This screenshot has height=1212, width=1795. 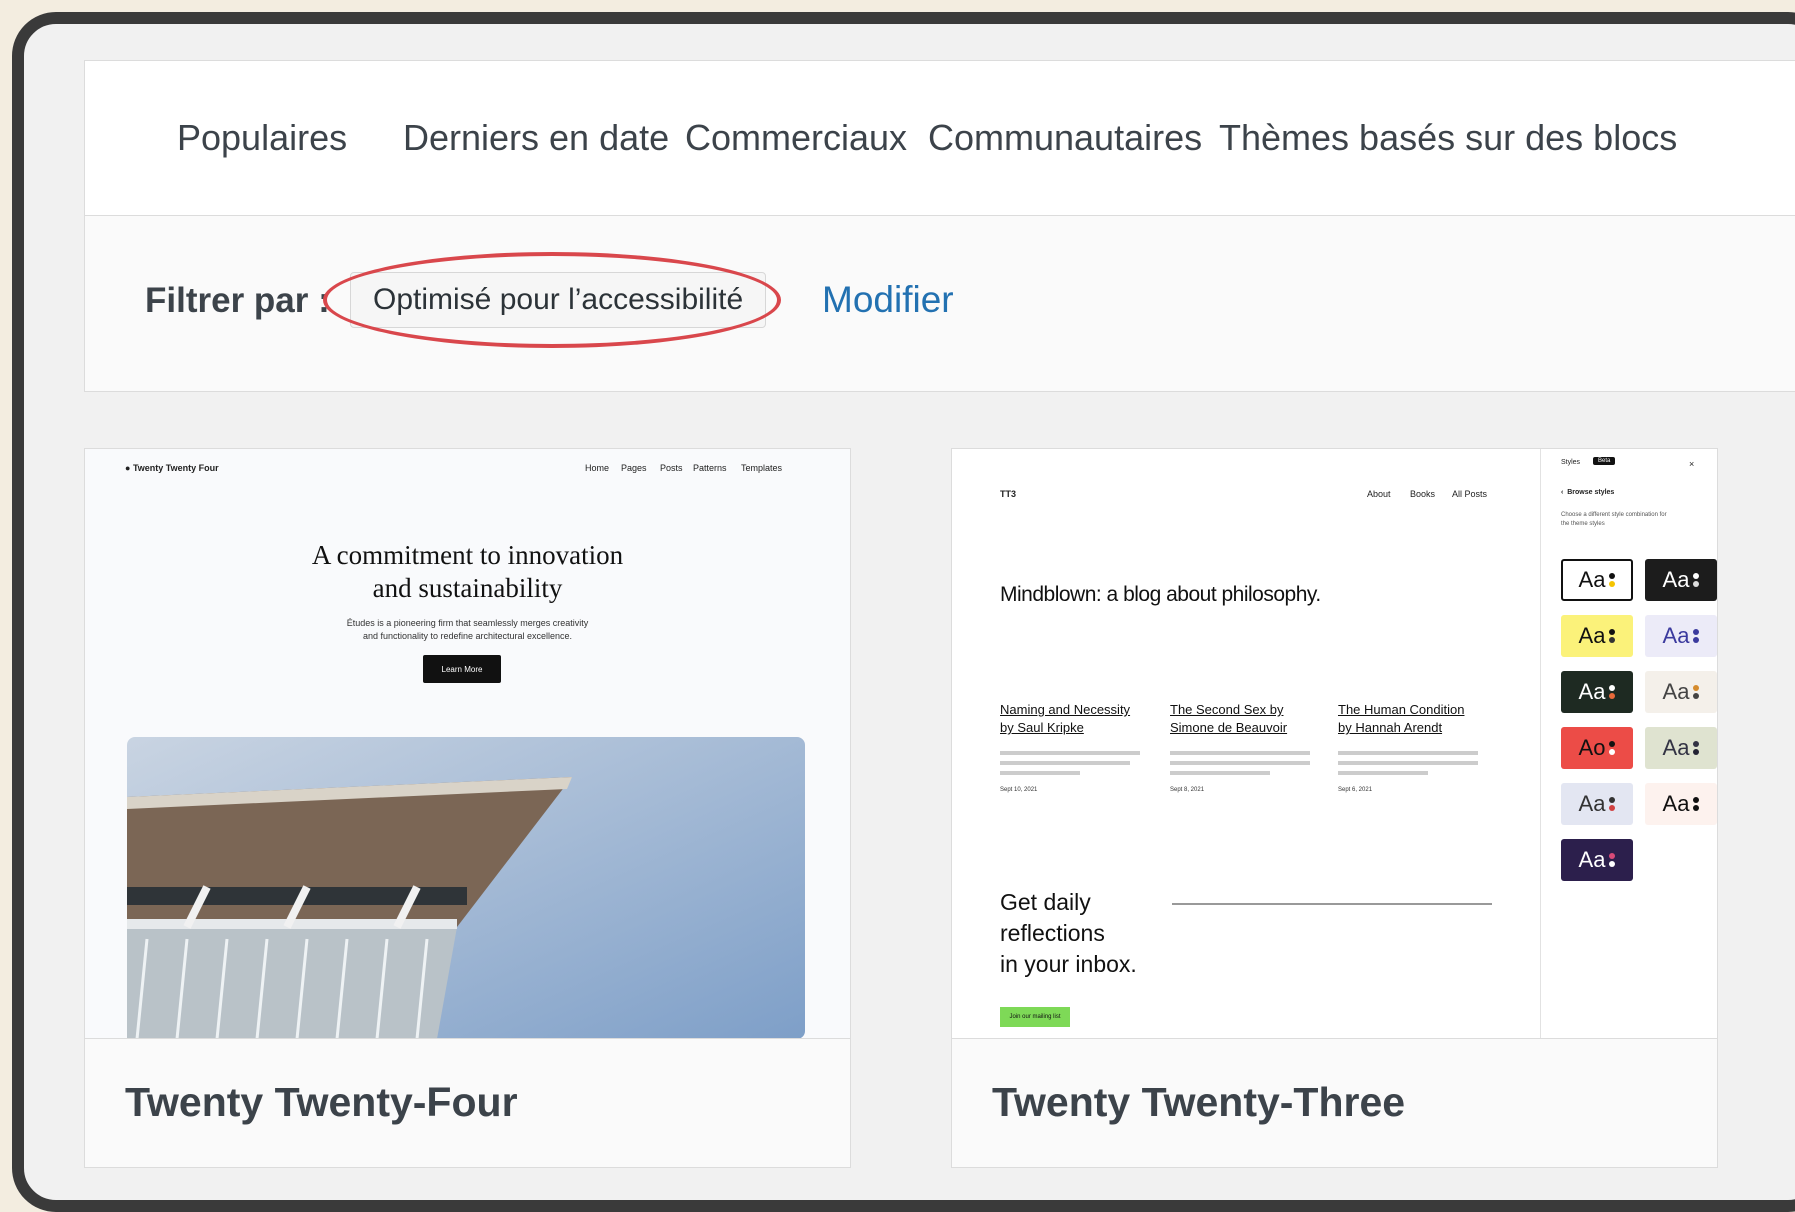 I want to click on preview-panel-back: ‹ Browse styles, so click(x=1588, y=492).